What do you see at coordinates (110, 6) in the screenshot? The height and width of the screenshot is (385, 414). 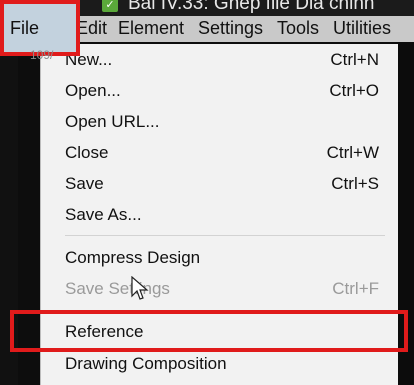 I see `checkmark-icon: ✓` at bounding box center [110, 6].